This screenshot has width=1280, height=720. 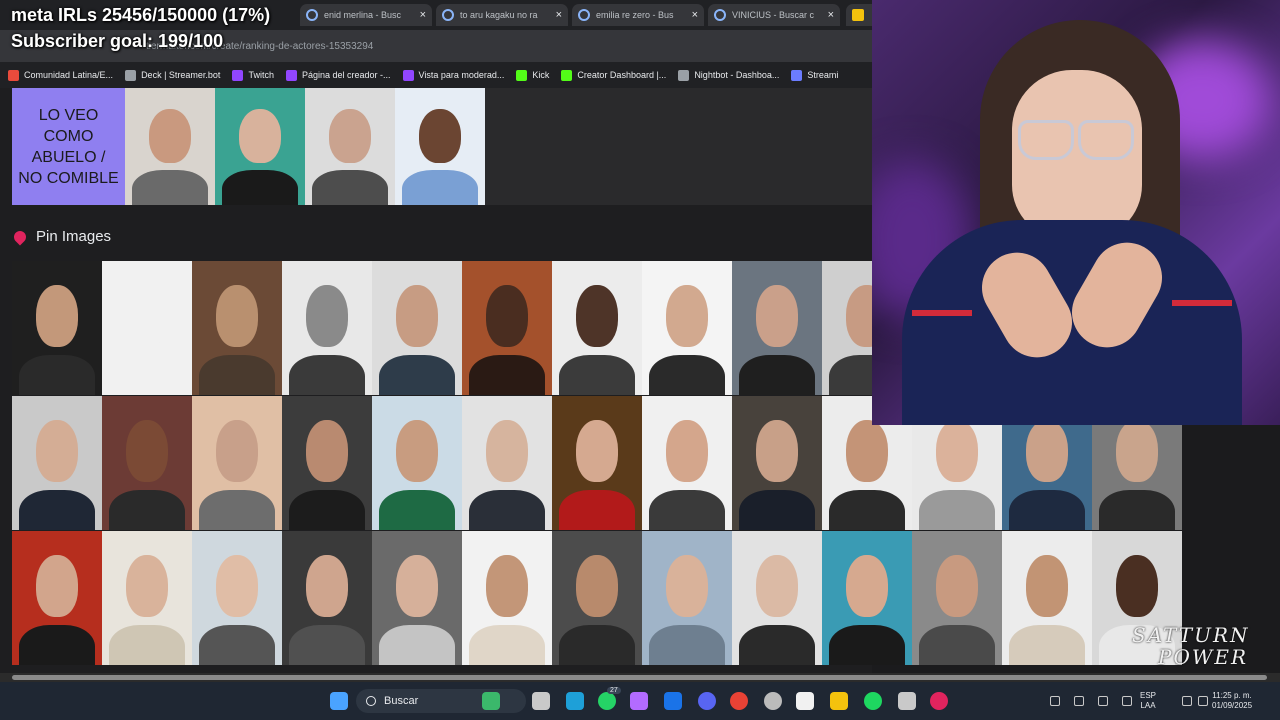 I want to click on file-explorer-icon, so click(x=839, y=701).